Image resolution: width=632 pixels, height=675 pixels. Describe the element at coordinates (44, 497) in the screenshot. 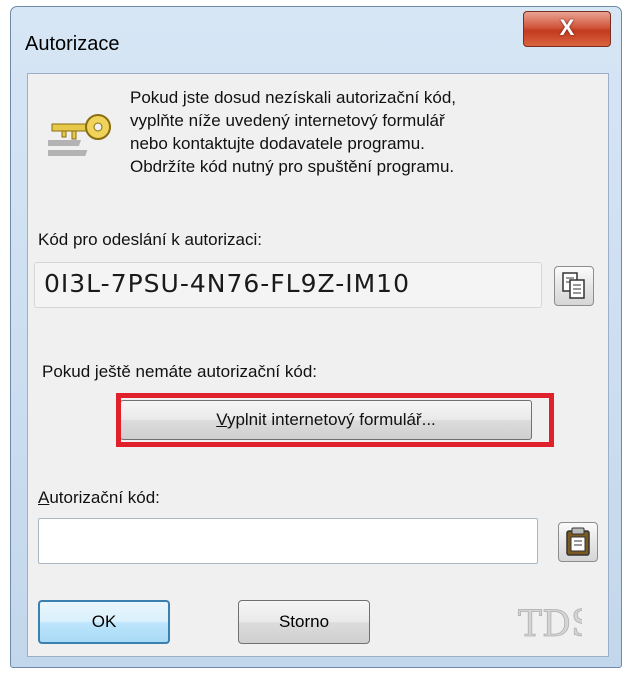

I see `auth-code-accel: A` at that location.